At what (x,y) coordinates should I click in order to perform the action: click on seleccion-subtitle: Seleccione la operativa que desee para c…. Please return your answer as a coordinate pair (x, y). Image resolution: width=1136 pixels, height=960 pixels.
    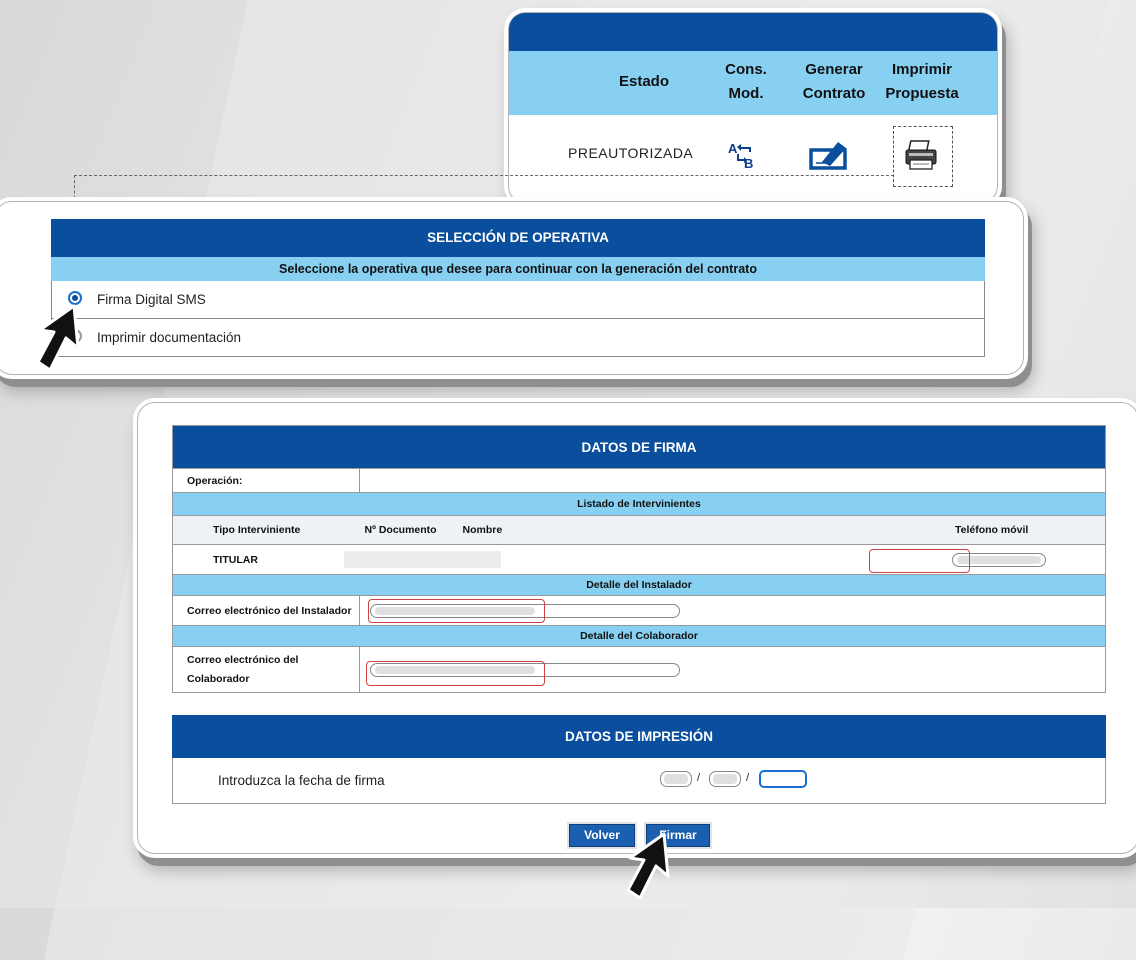
    Looking at the image, I should click on (518, 269).